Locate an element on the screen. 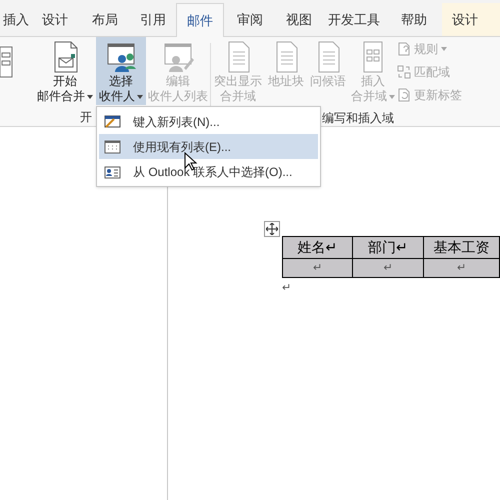 This screenshot has width=500, height=500. calendar-grid-icon is located at coordinates (112, 146).